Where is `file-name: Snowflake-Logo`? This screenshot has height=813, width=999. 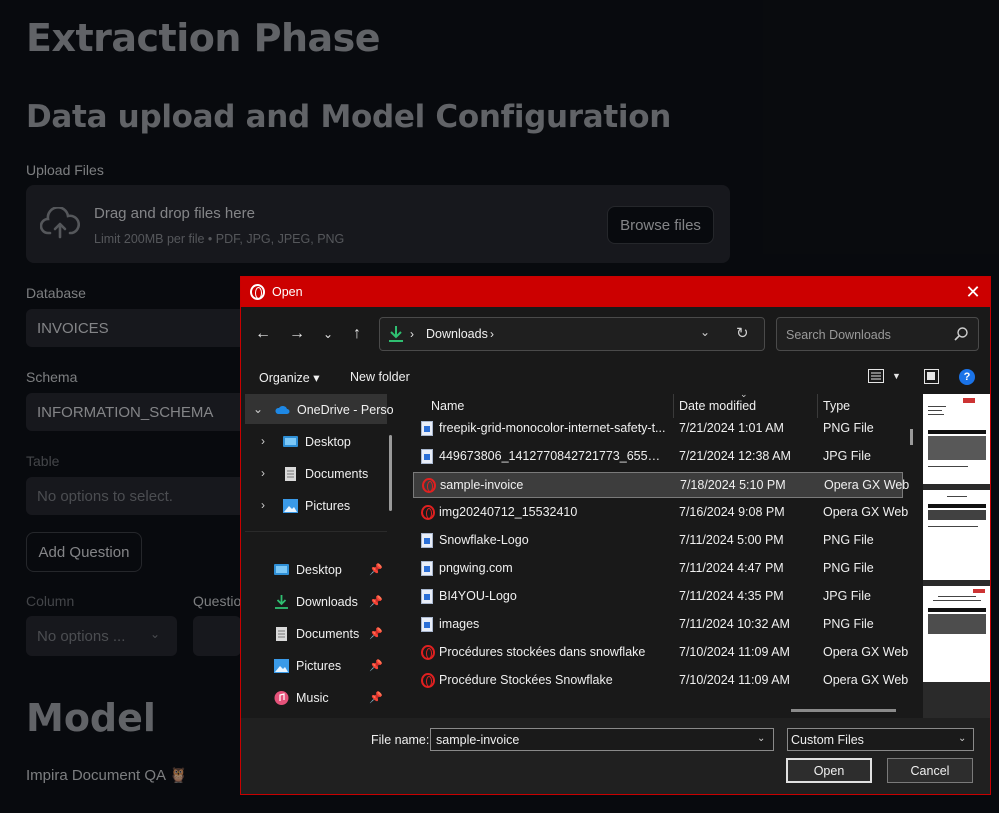
file-name: Snowflake-Logo is located at coordinates (484, 540).